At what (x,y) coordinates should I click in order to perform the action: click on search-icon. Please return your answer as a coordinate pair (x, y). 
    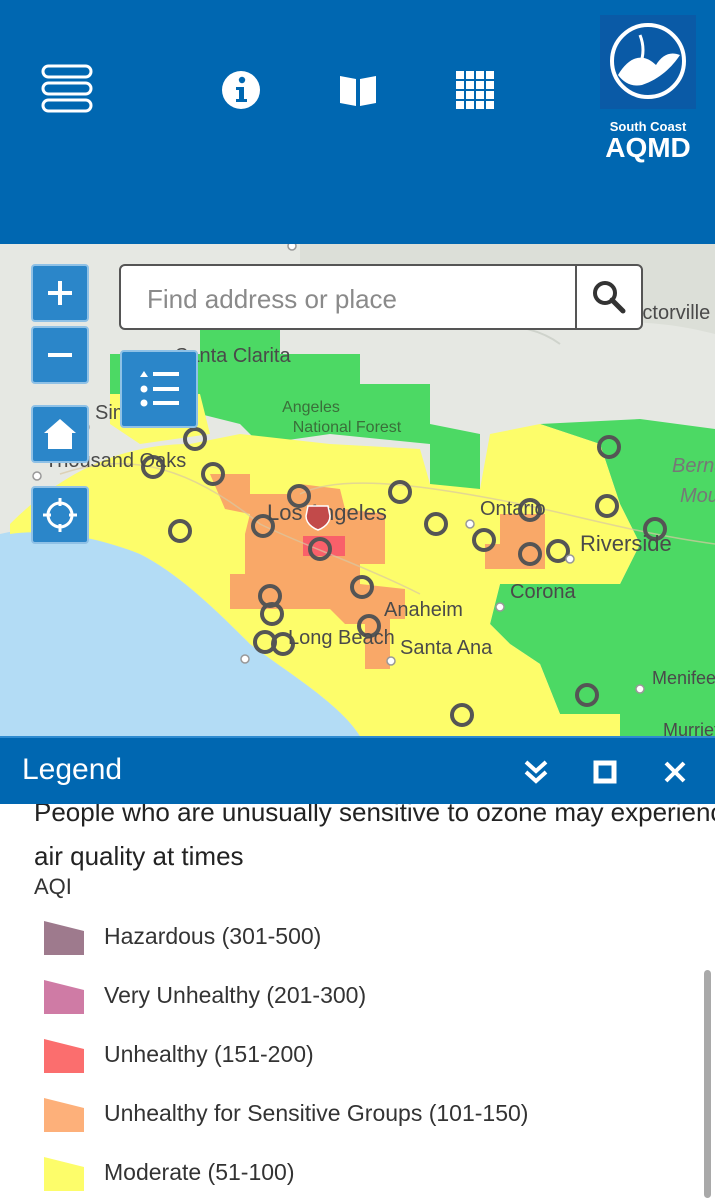
    Looking at the image, I should click on (609, 297).